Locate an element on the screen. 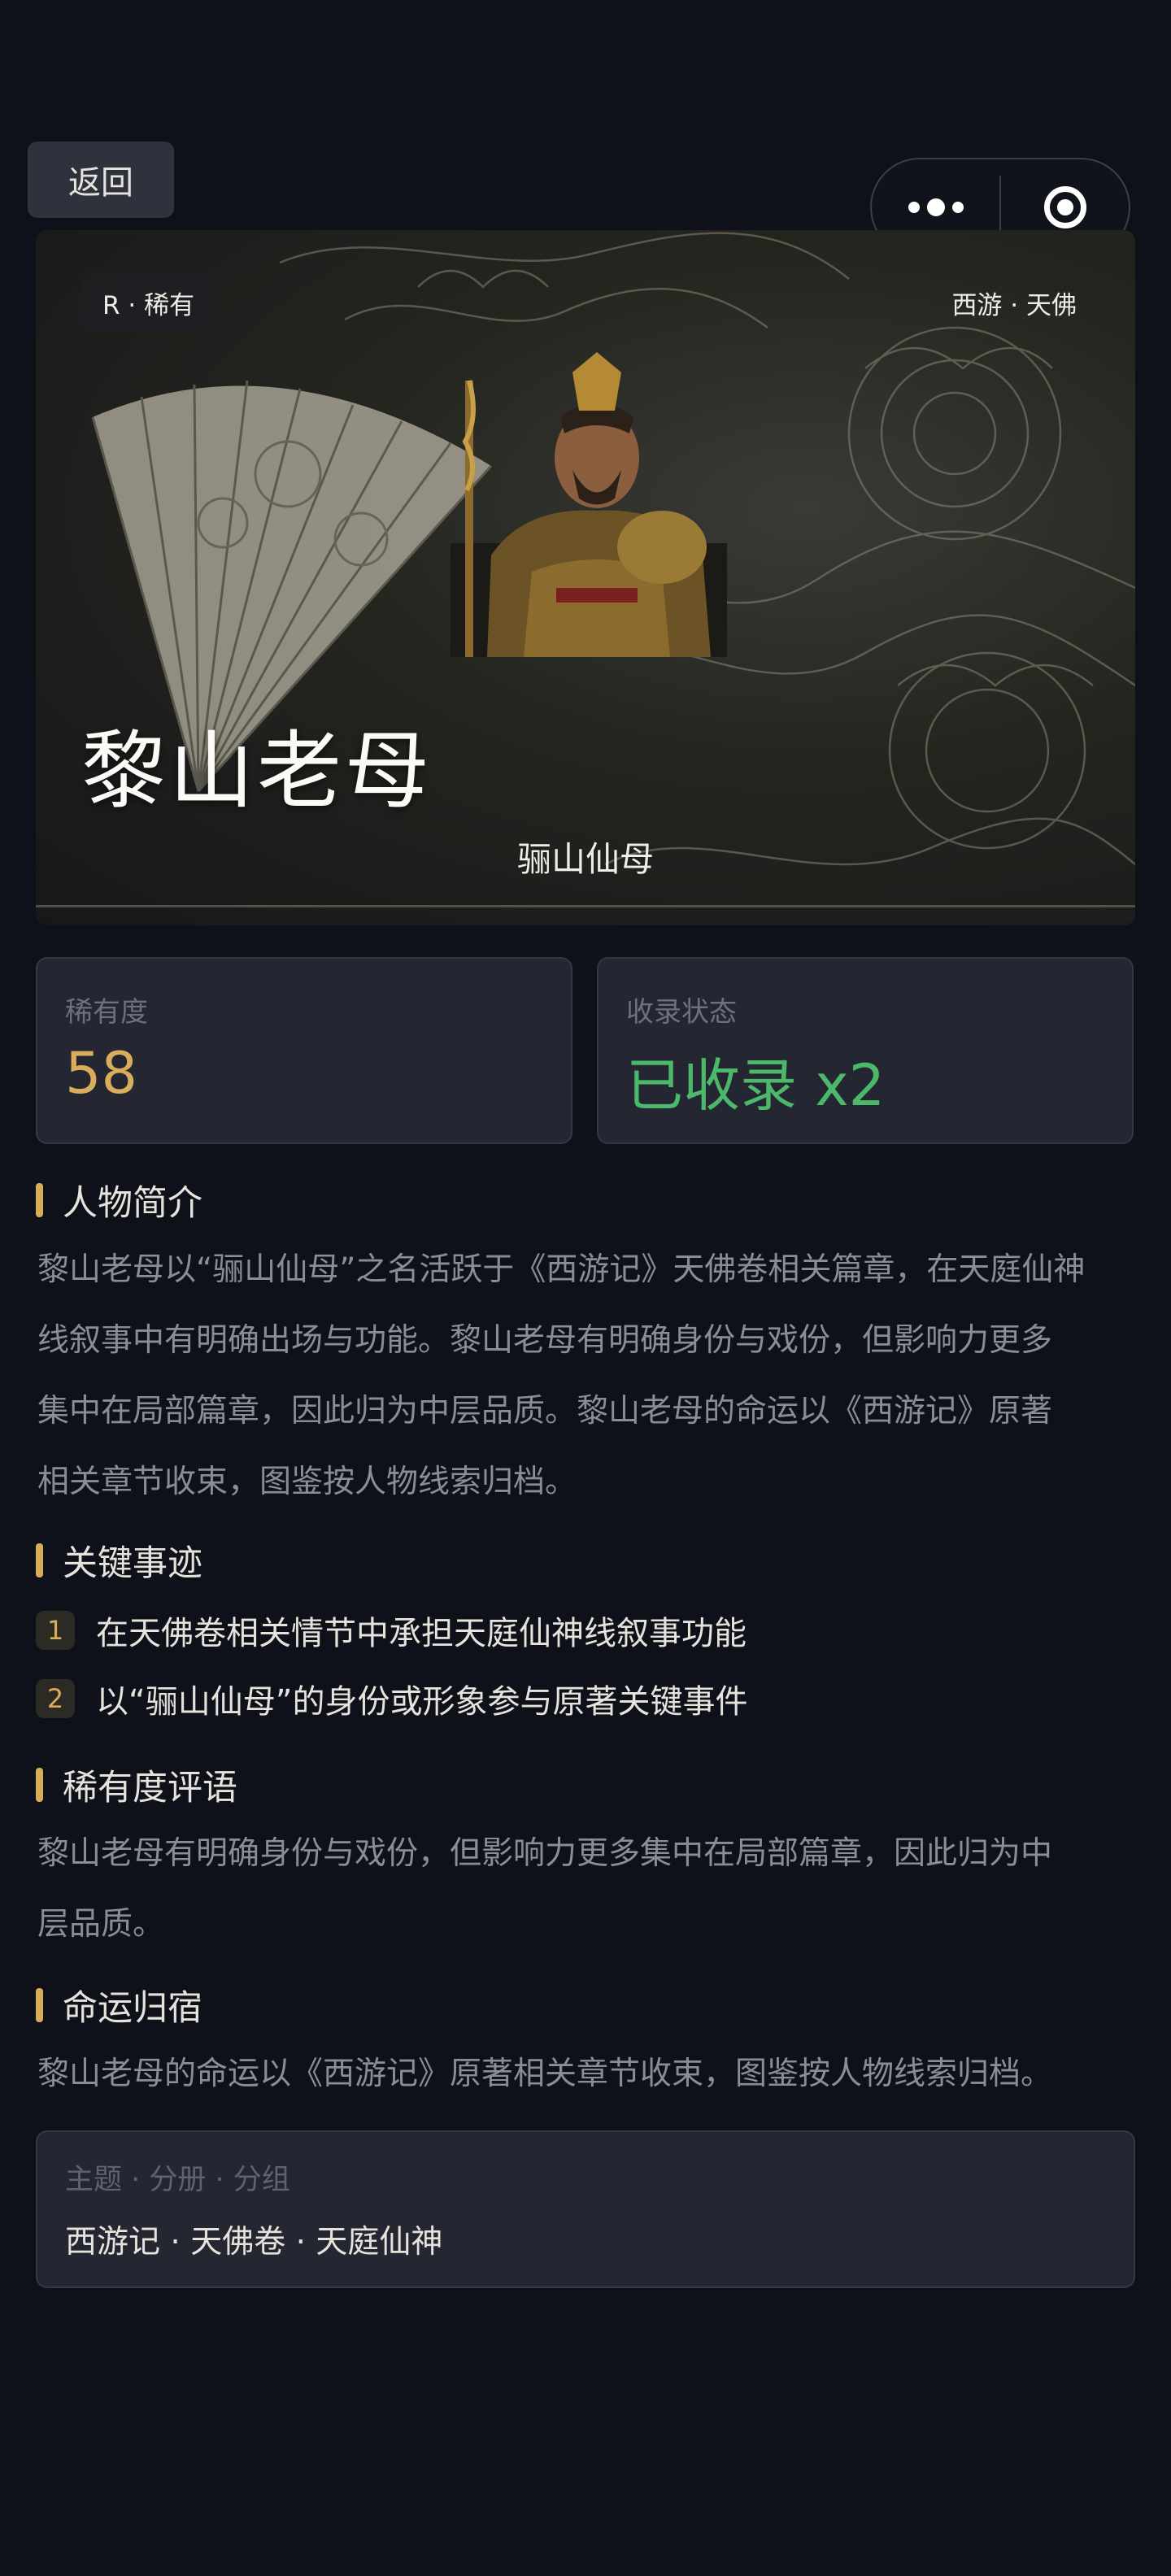  intro-line: 集中在局部篇章，因此归为中层品质。黎山老母的命运以《西游记》原著 is located at coordinates (545, 1411).